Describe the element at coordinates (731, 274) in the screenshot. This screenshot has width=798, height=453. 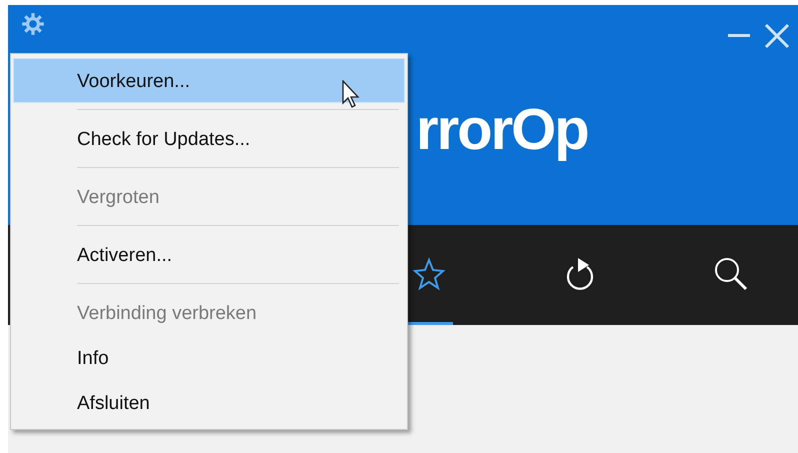
I see `search-icon` at that location.